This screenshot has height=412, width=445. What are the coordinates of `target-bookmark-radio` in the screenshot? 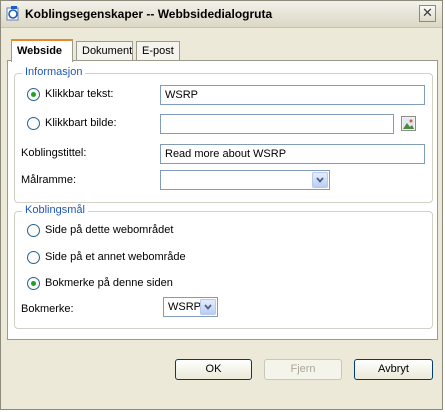 It's located at (33, 283).